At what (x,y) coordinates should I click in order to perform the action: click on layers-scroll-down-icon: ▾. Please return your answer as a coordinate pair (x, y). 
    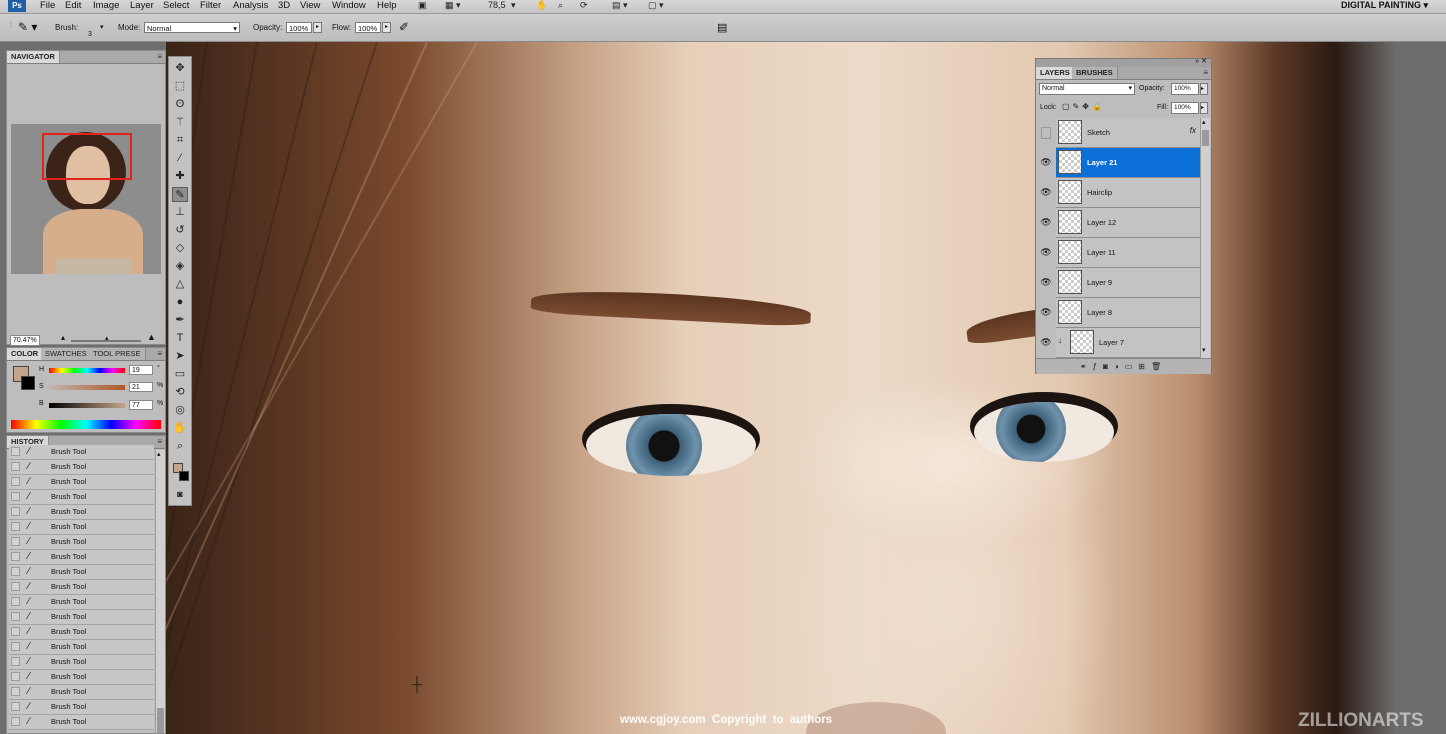
    Looking at the image, I should click on (1204, 350).